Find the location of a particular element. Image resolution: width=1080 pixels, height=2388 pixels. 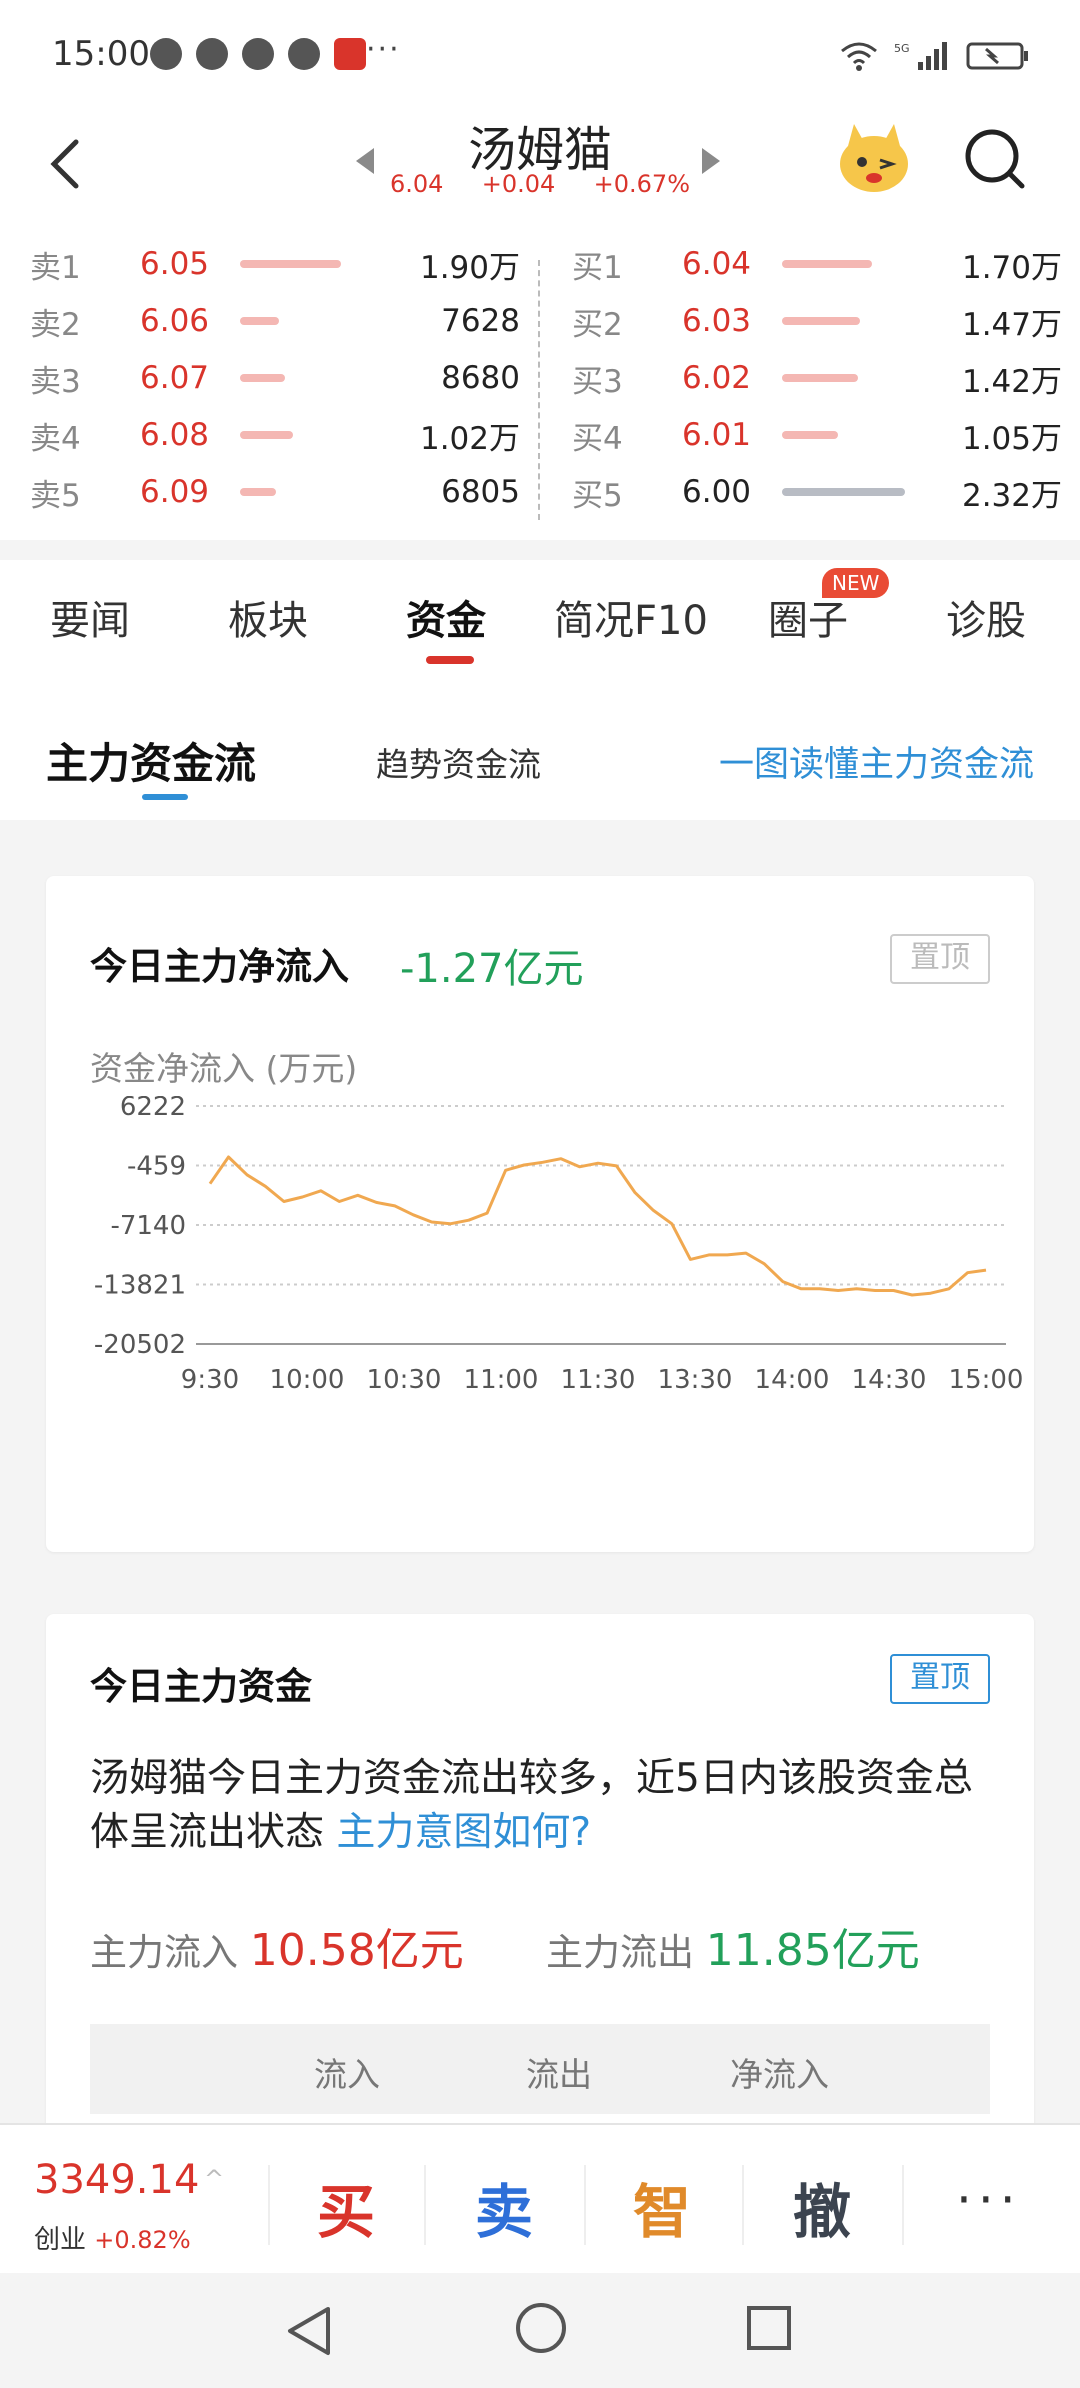

header-outflow: 流出 is located at coordinates (559, 2074).